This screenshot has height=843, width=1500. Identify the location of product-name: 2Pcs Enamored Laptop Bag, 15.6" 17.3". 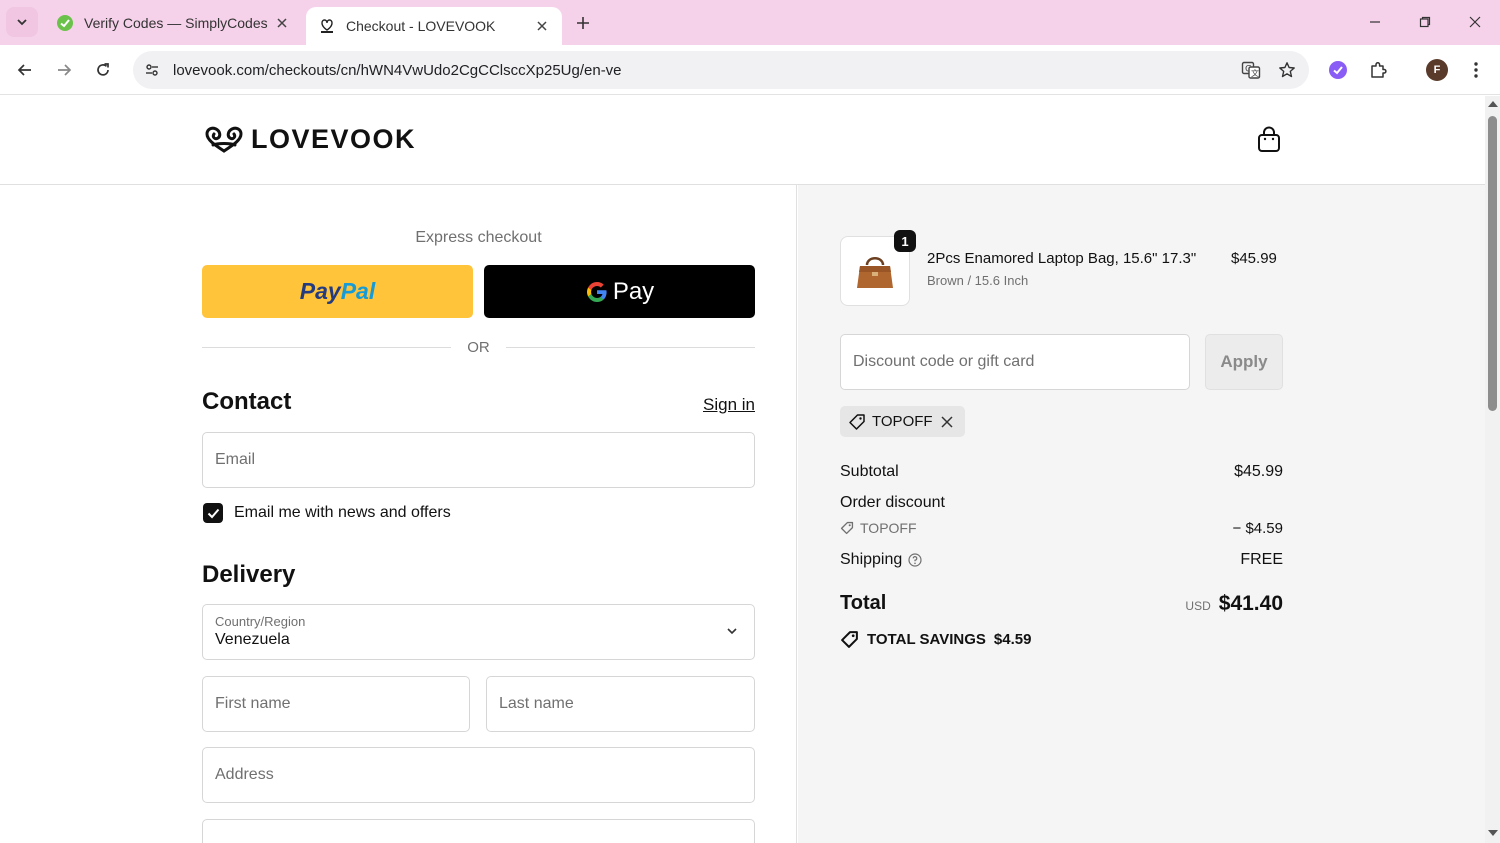
(1062, 258).